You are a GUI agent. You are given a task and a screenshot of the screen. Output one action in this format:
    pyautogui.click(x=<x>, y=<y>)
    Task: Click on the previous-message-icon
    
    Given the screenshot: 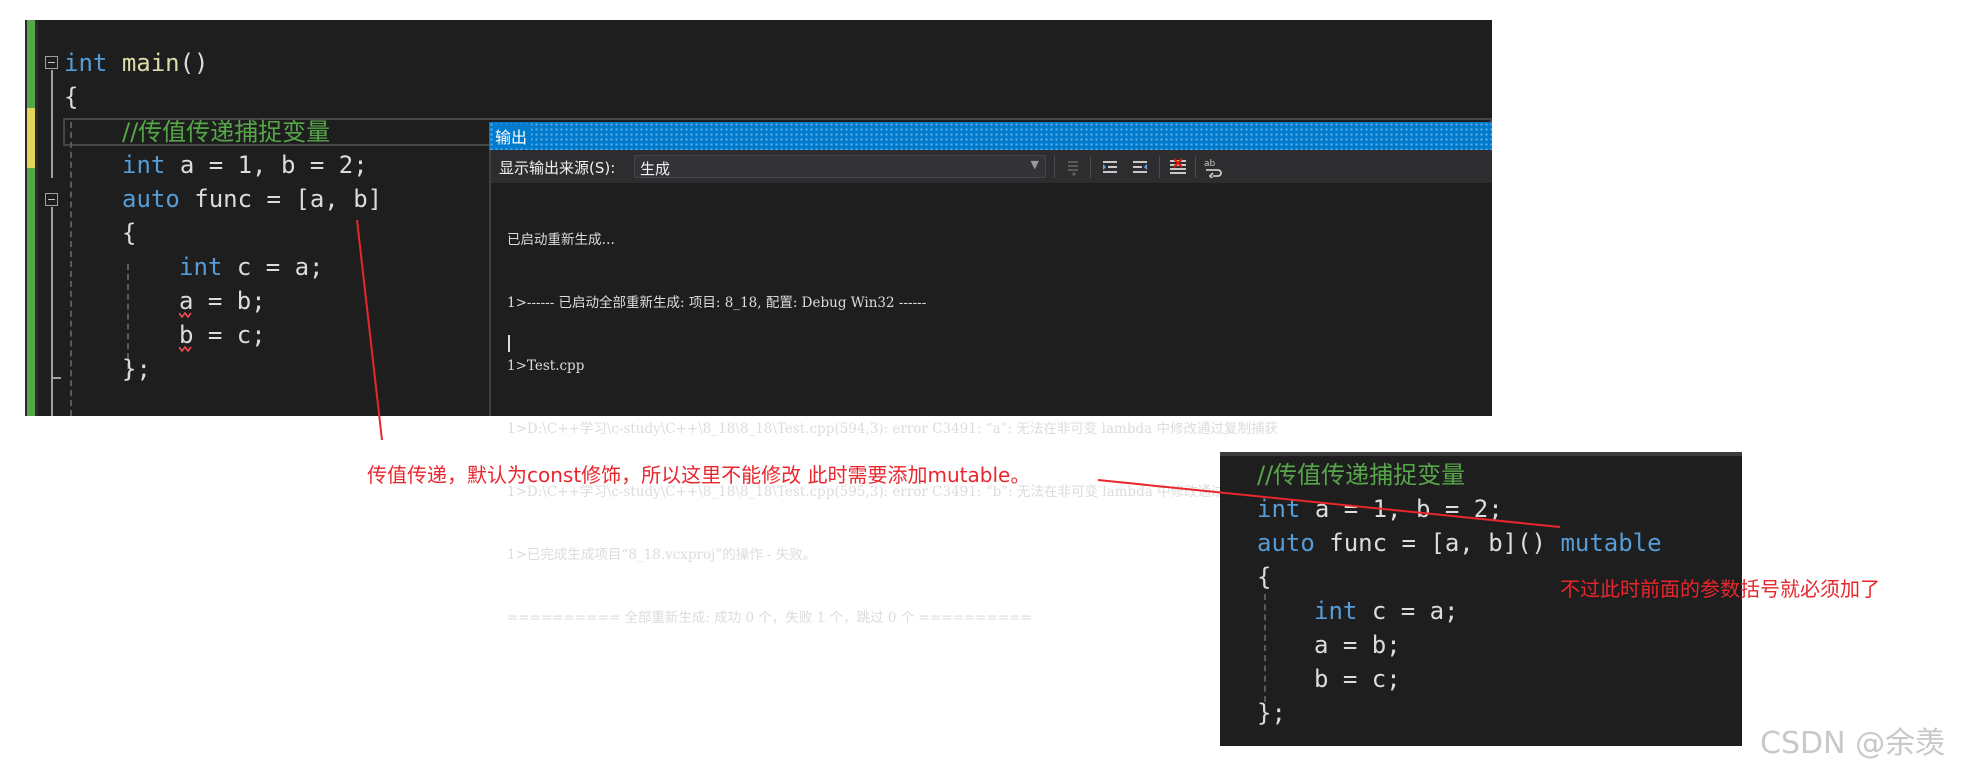 What is the action you would take?
    pyautogui.click(x=1110, y=167)
    